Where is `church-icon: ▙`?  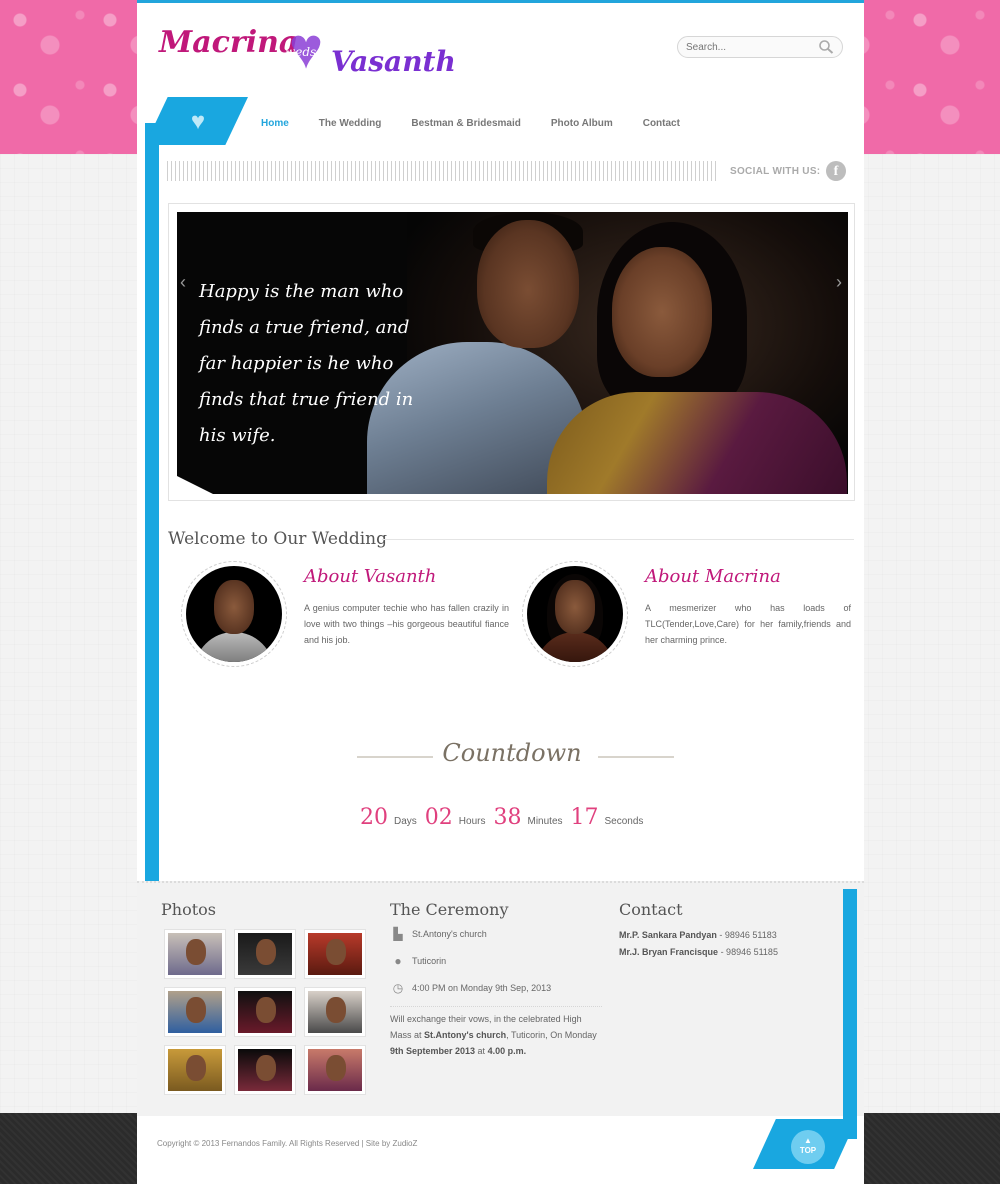
church-icon: ▙ is located at coordinates (398, 934).